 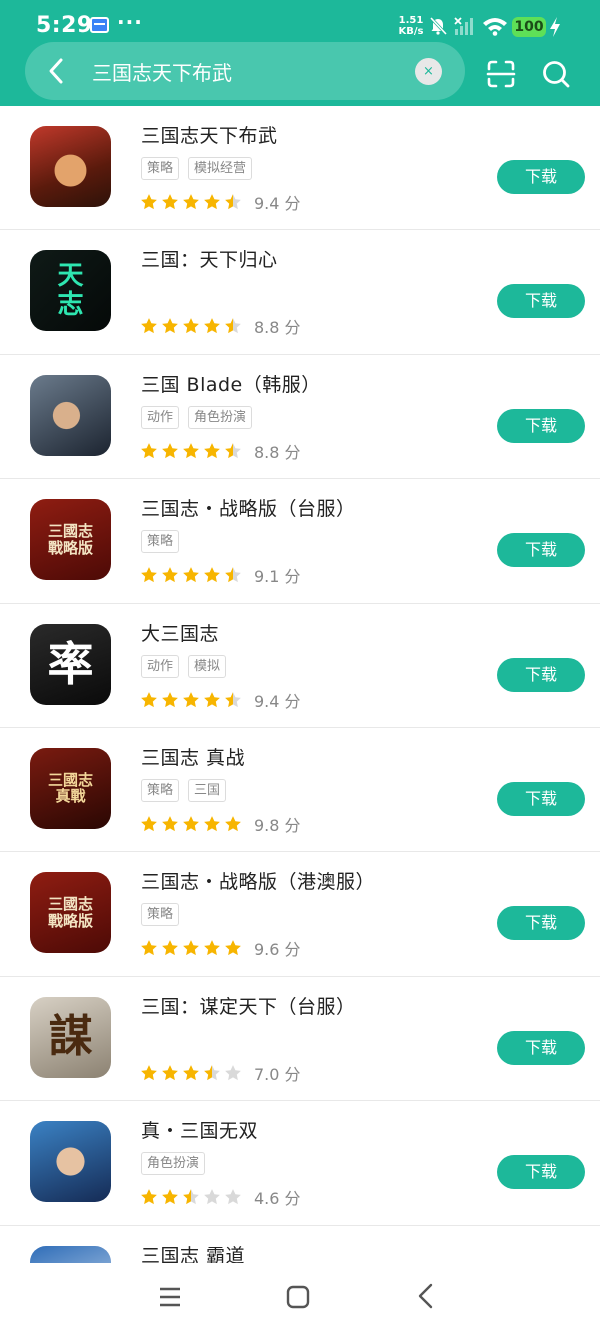 I want to click on app-name: 三国志天下布武, so click(x=209, y=134).